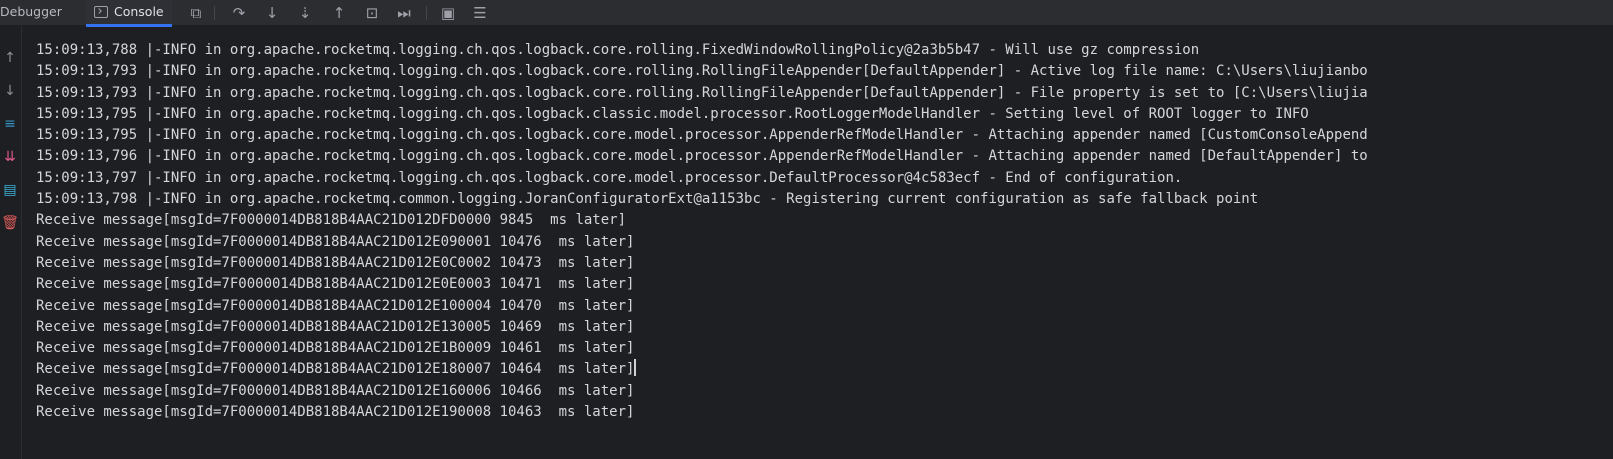  What do you see at coordinates (11, 242) in the screenshot?
I see `console-gutter: ↑ ↓ ≡ ⇊ ▤ 🗑` at bounding box center [11, 242].